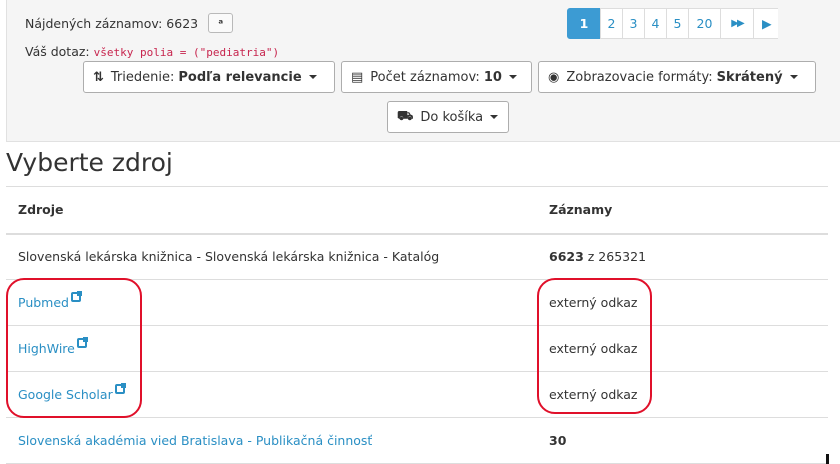 The width and height of the screenshot is (840, 464). Describe the element at coordinates (271, 210) in the screenshot. I see `header-sources: Zdroje` at that location.